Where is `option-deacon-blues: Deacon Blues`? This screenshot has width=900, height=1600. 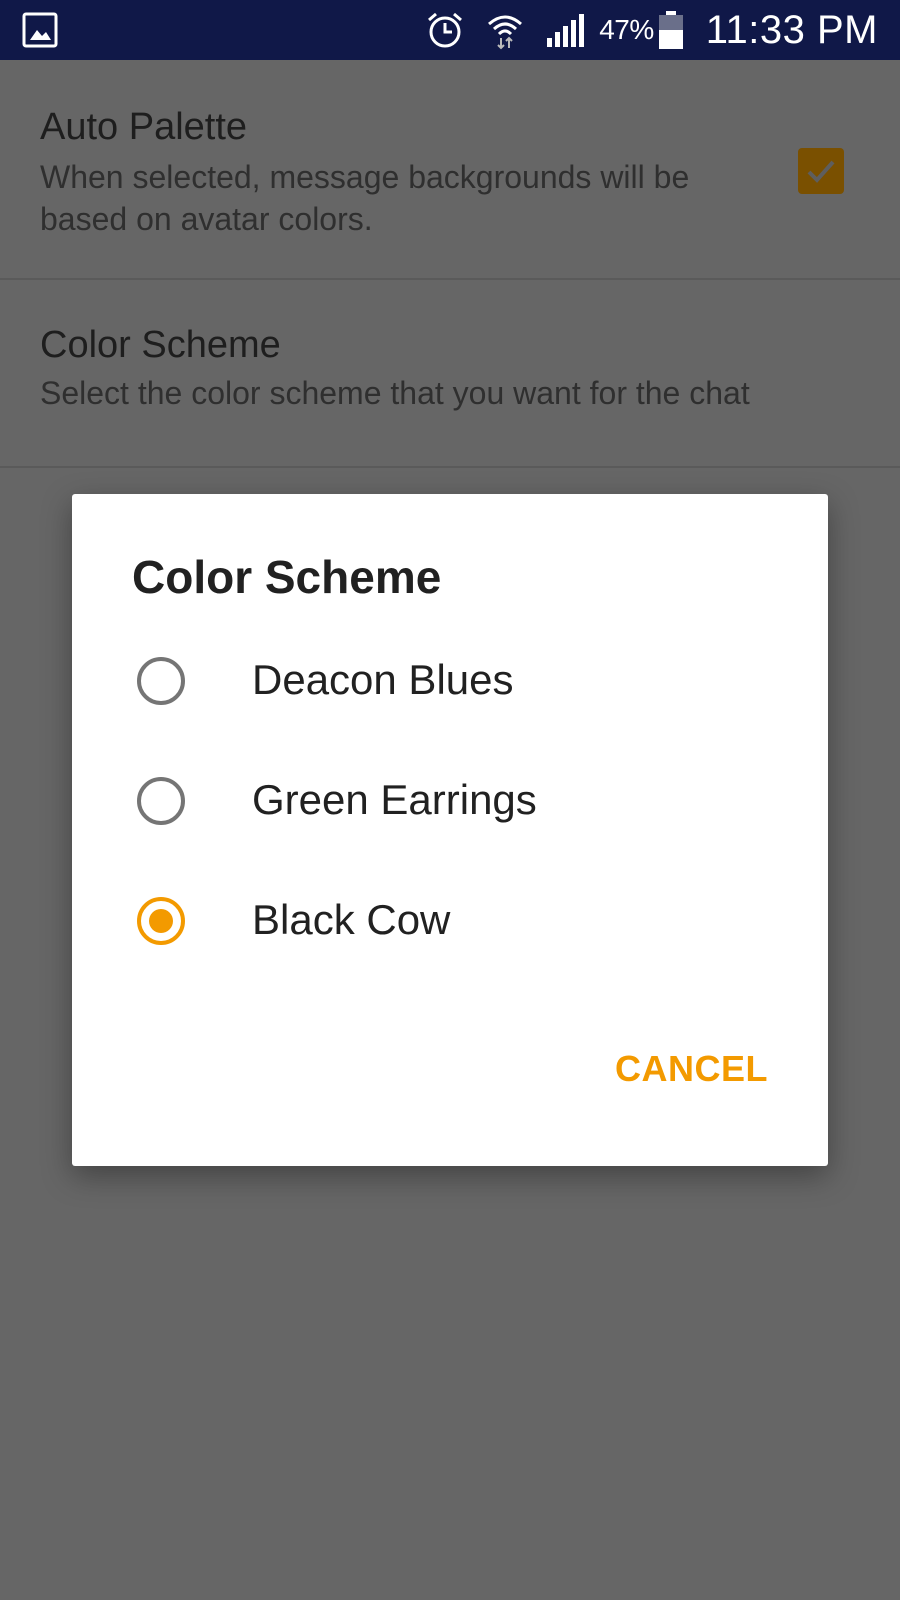
option-deacon-blues: Deacon Blues is located at coordinates (450, 681).